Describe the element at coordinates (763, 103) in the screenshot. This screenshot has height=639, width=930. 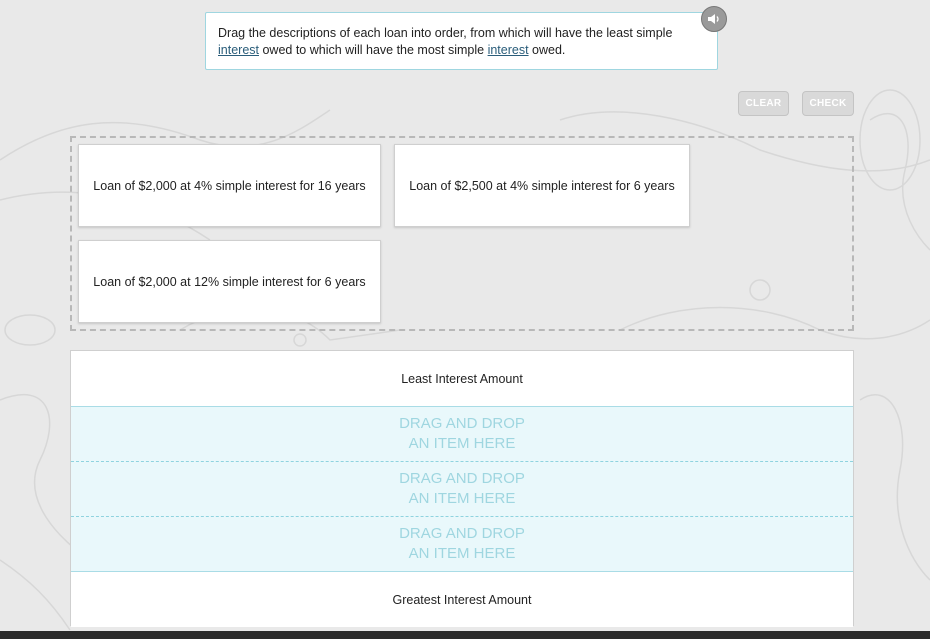
I see `clear-button: CLEAR` at that location.